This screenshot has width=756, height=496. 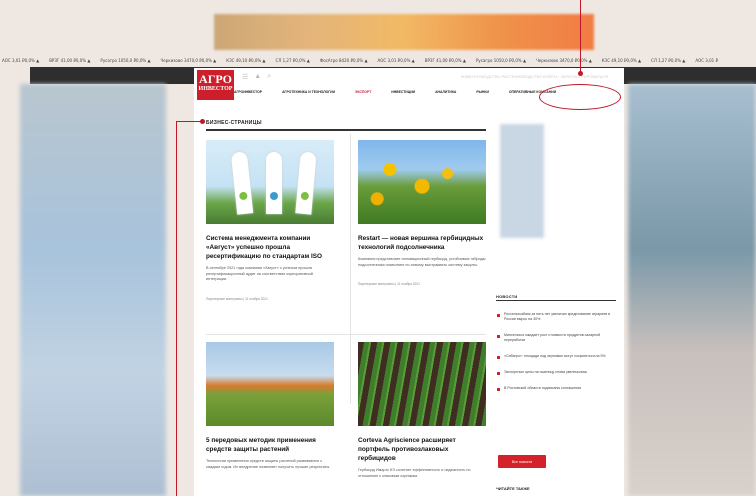 What do you see at coordinates (346, 334) in the screenshot?
I see `card-divider-horizontal` at bounding box center [346, 334].